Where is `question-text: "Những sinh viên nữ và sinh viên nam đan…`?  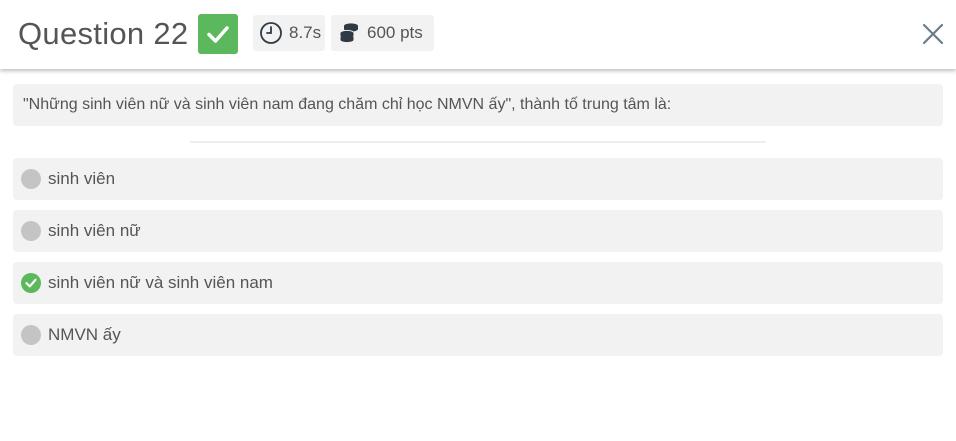 question-text: "Những sinh viên nữ và sinh viên nam đan… is located at coordinates (347, 104).